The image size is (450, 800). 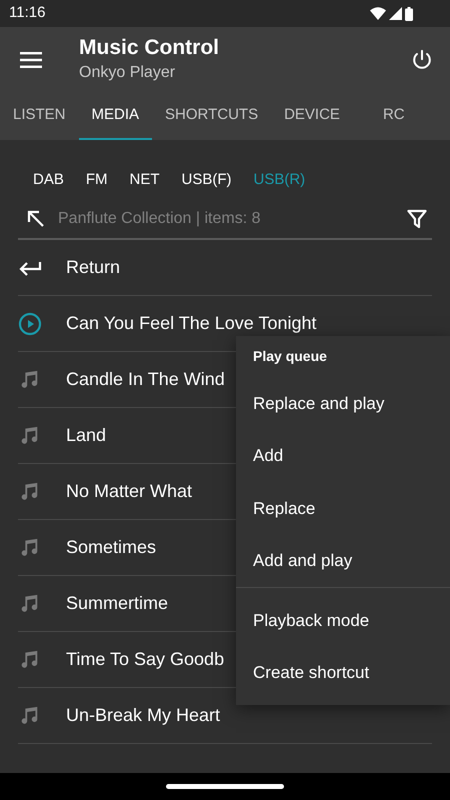 I want to click on menu-item: Replace, so click(x=343, y=508).